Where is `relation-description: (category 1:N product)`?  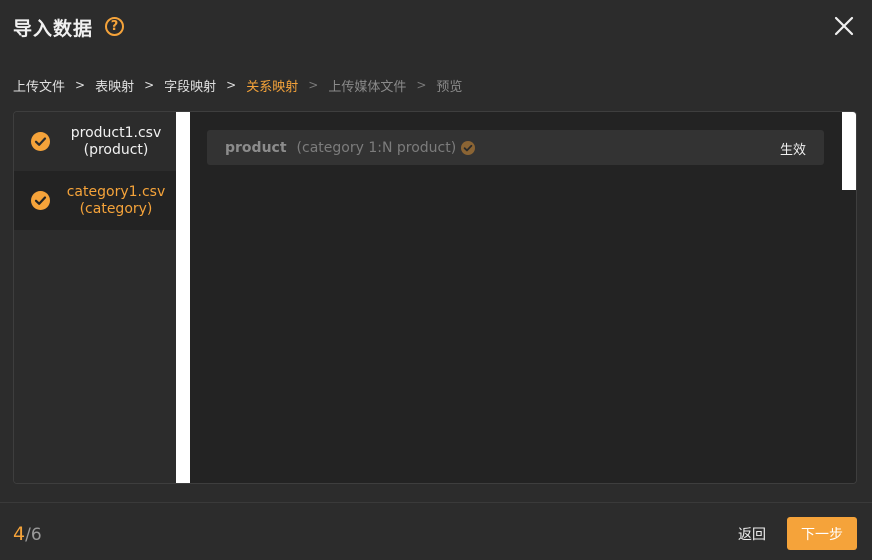
relation-description: (category 1:N product) is located at coordinates (376, 147).